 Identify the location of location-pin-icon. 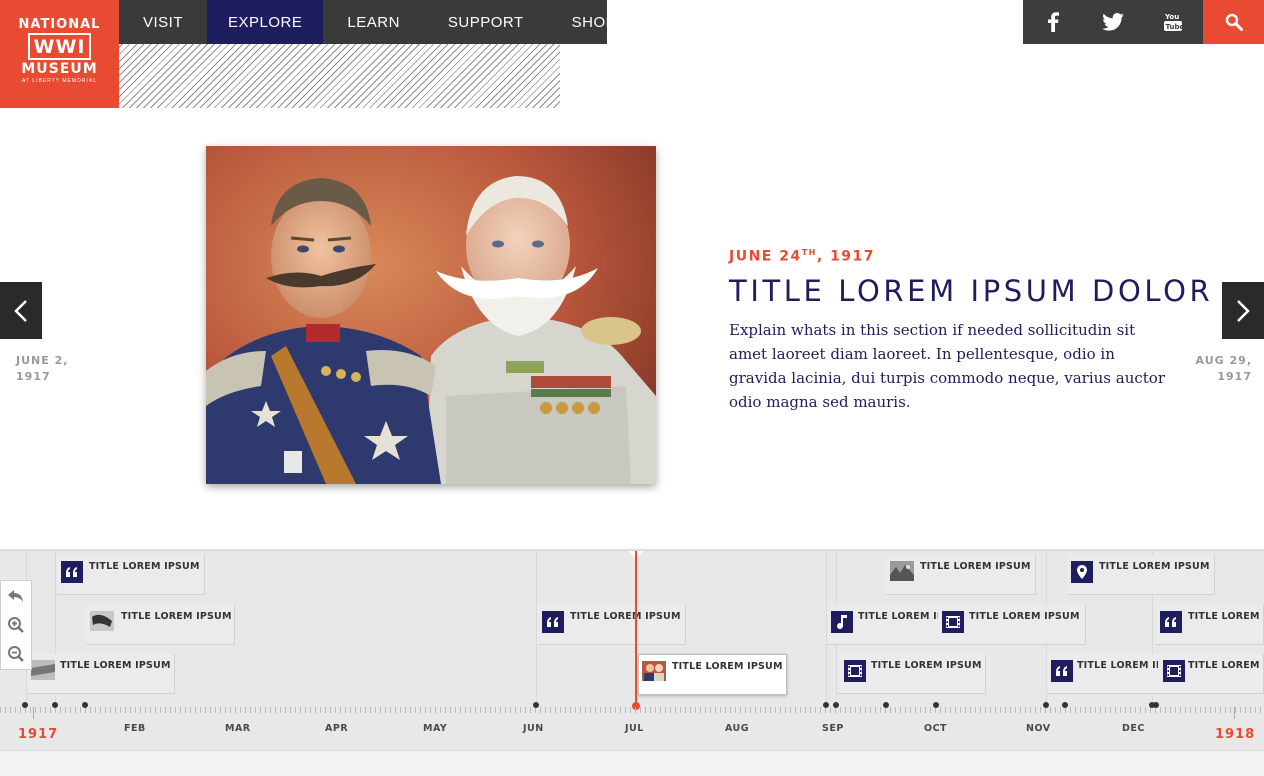
(1082, 572).